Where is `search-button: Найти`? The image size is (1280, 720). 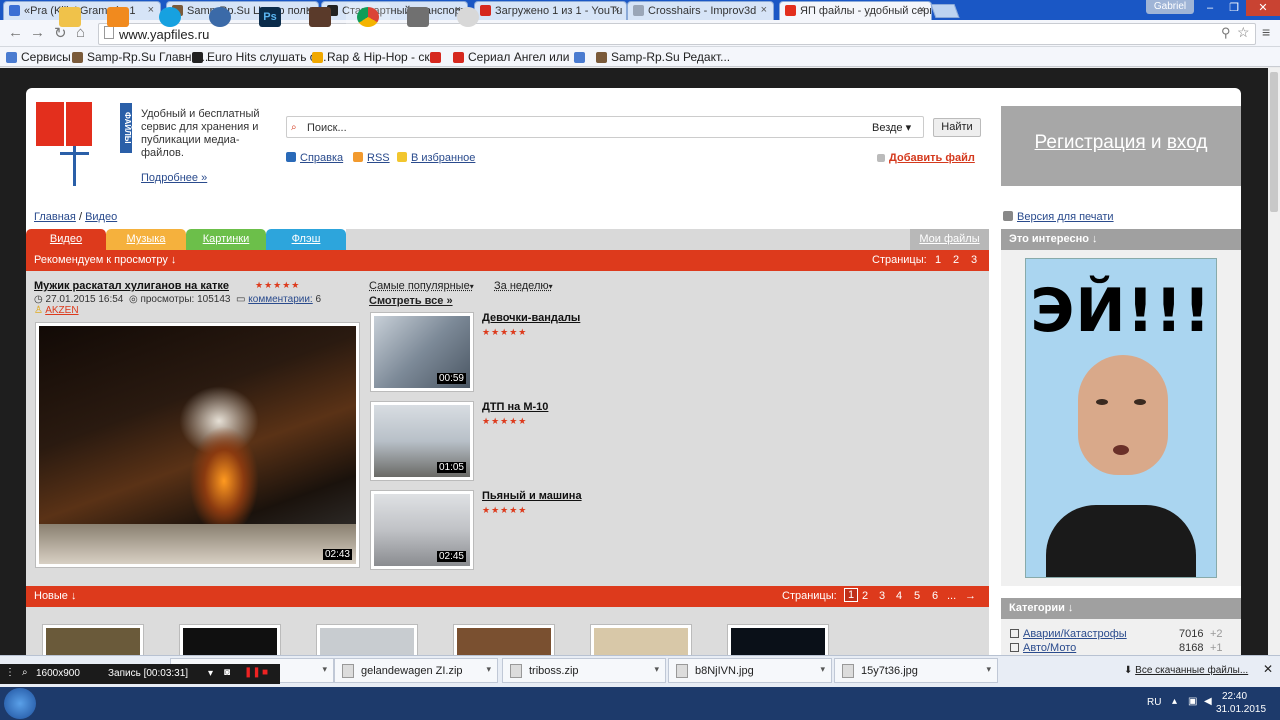 search-button: Найти is located at coordinates (957, 127).